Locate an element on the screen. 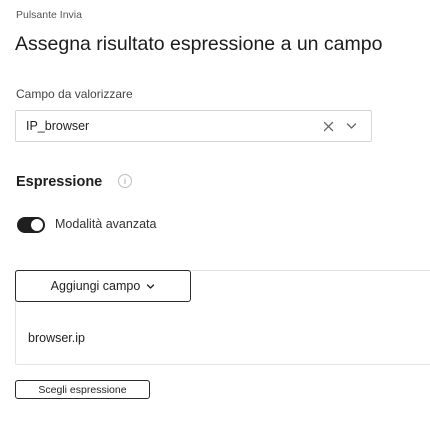 The width and height of the screenshot is (430, 433). close-icon is located at coordinates (328, 126).